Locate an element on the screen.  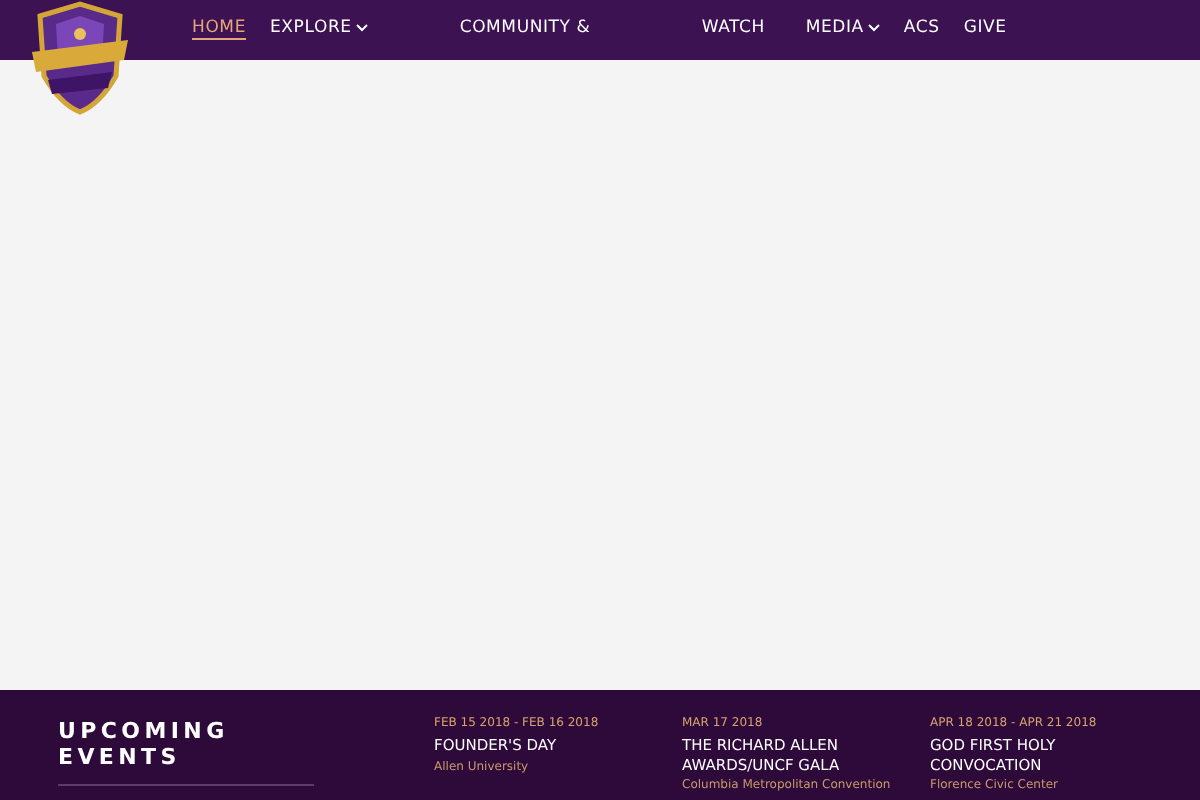
nav-link: EXPLORE is located at coordinates (319, 28).